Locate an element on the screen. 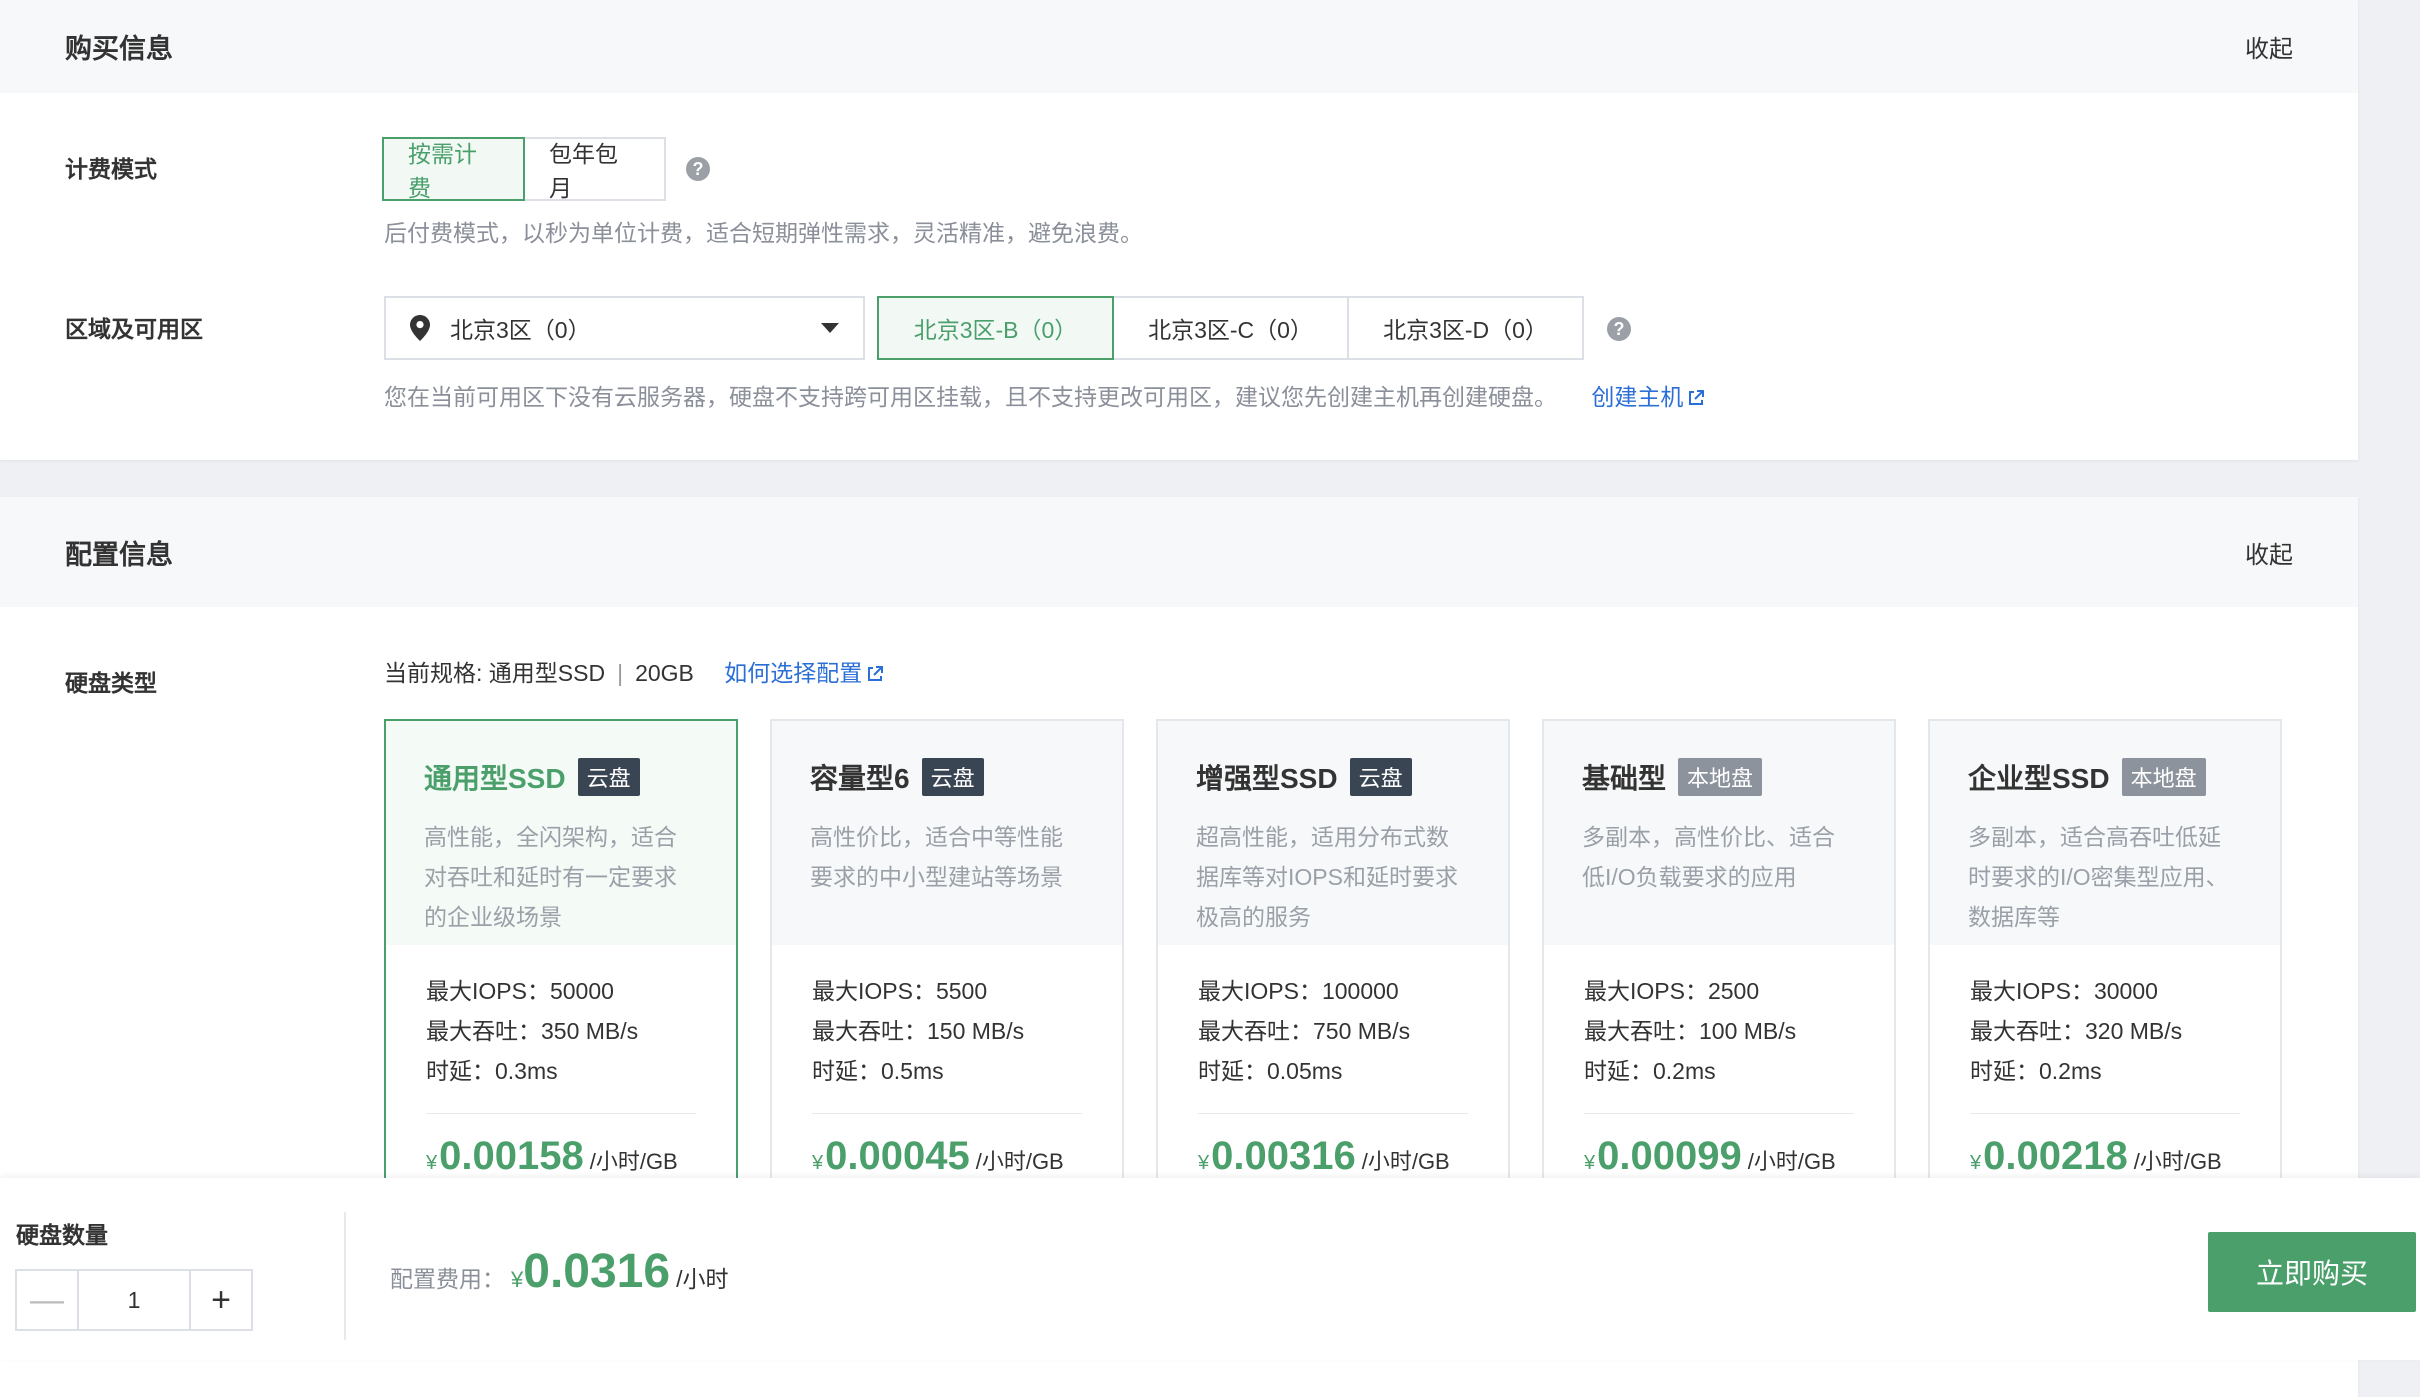  zone-option-d: 北京3区-D（0） is located at coordinates (1465, 328).